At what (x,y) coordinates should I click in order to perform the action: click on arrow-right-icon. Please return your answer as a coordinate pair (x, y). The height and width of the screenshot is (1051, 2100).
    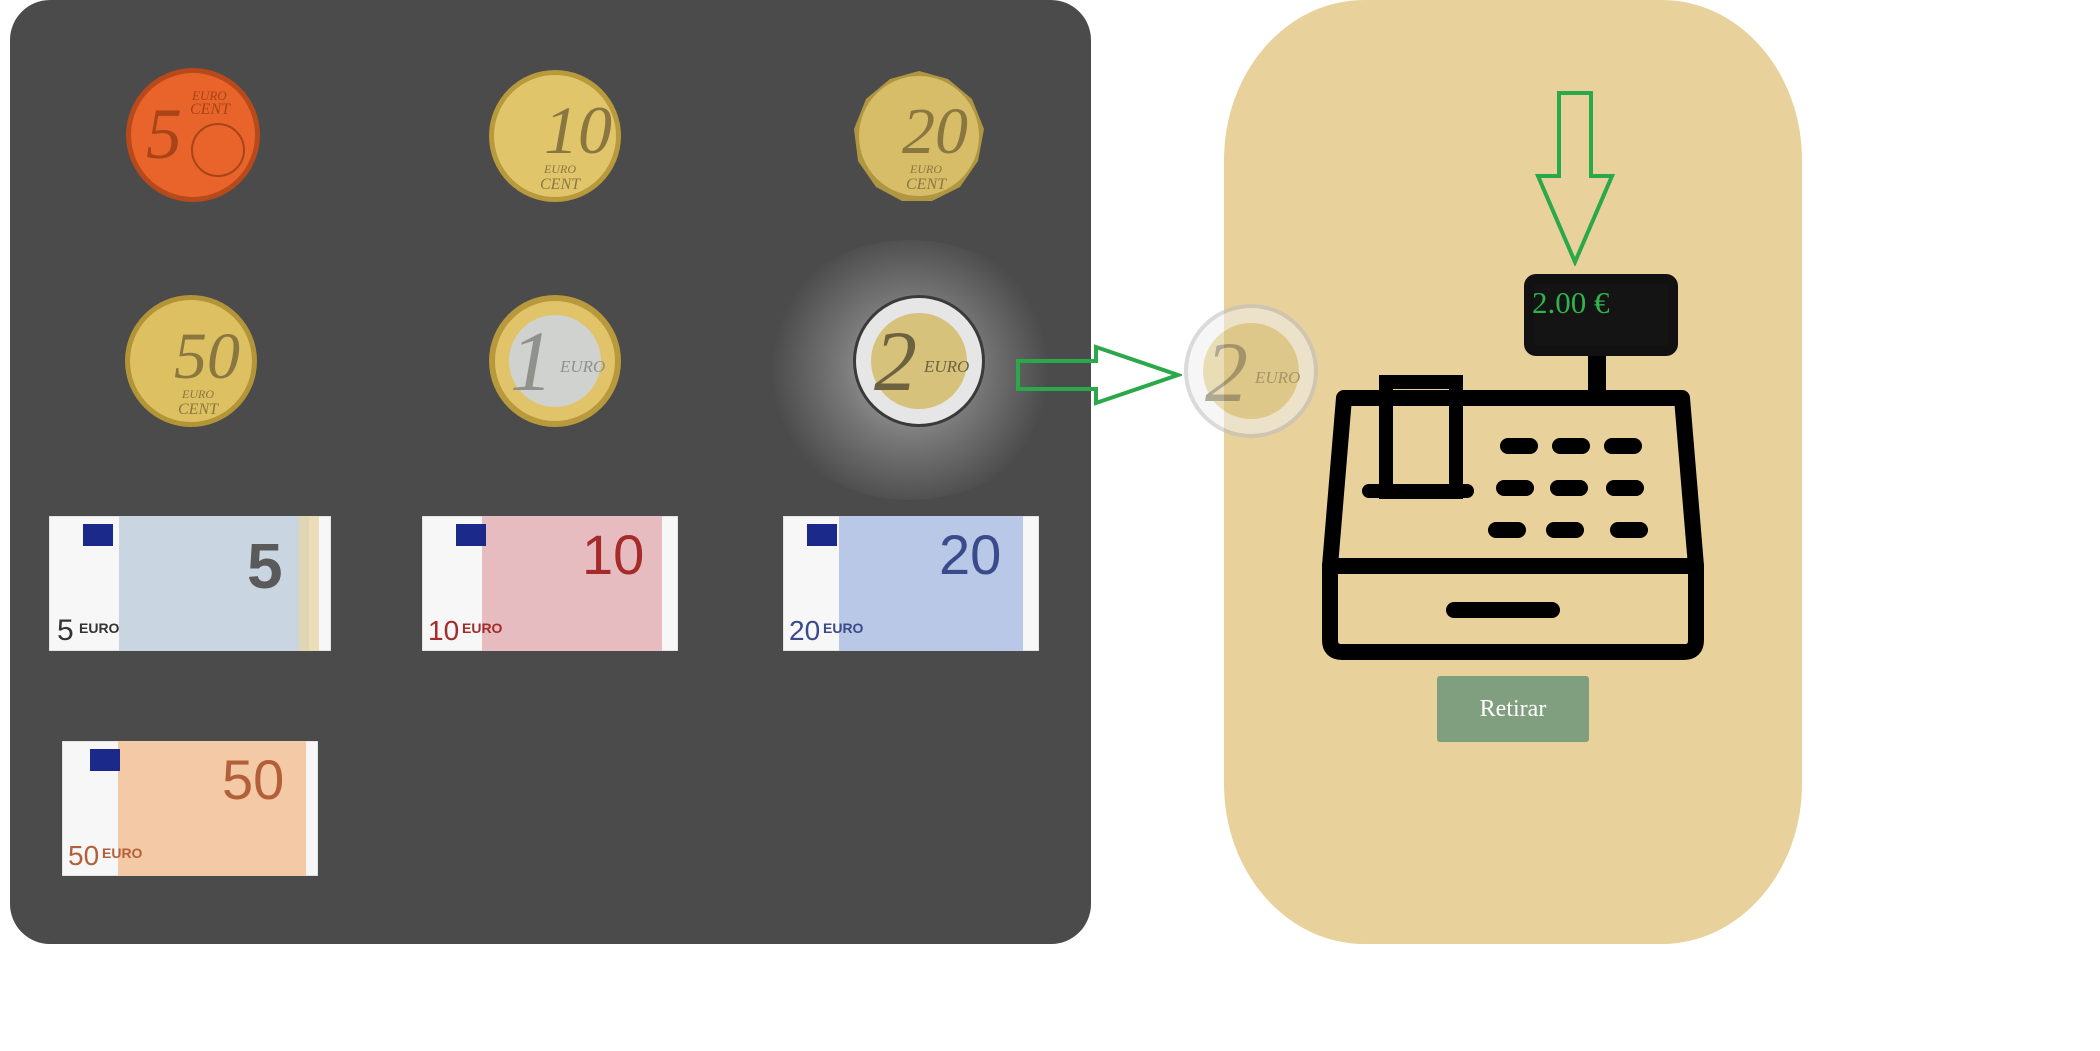
    Looking at the image, I should click on (1099, 375).